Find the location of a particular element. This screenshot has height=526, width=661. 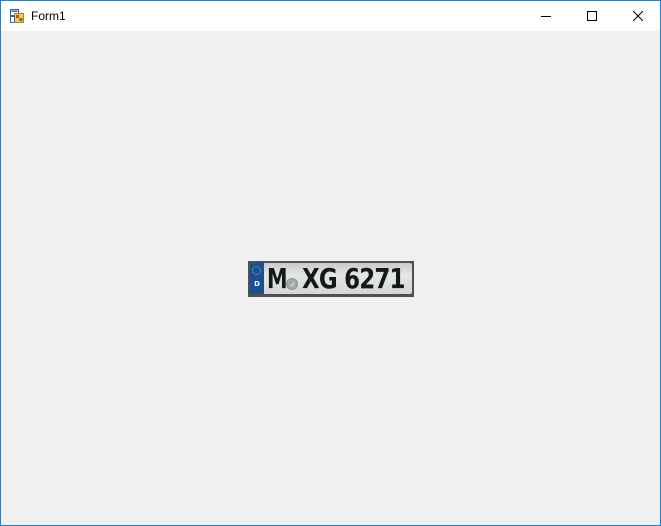

maximize-icon is located at coordinates (592, 16).